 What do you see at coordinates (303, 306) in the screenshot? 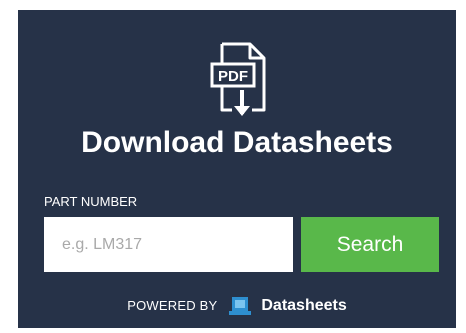
I see `datasheets-brand-link: Datasheets` at bounding box center [303, 306].